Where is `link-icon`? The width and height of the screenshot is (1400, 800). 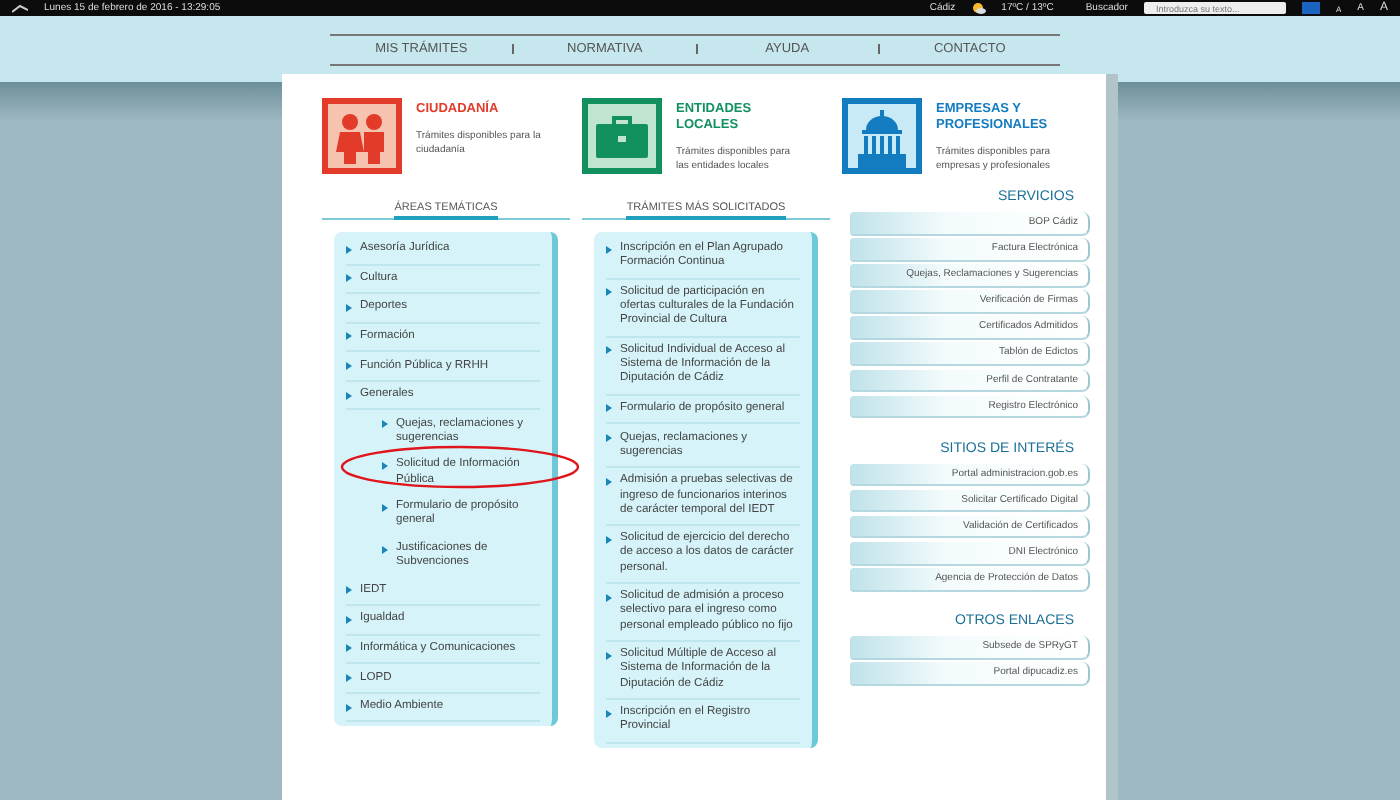 link-icon is located at coordinates (20, 8).